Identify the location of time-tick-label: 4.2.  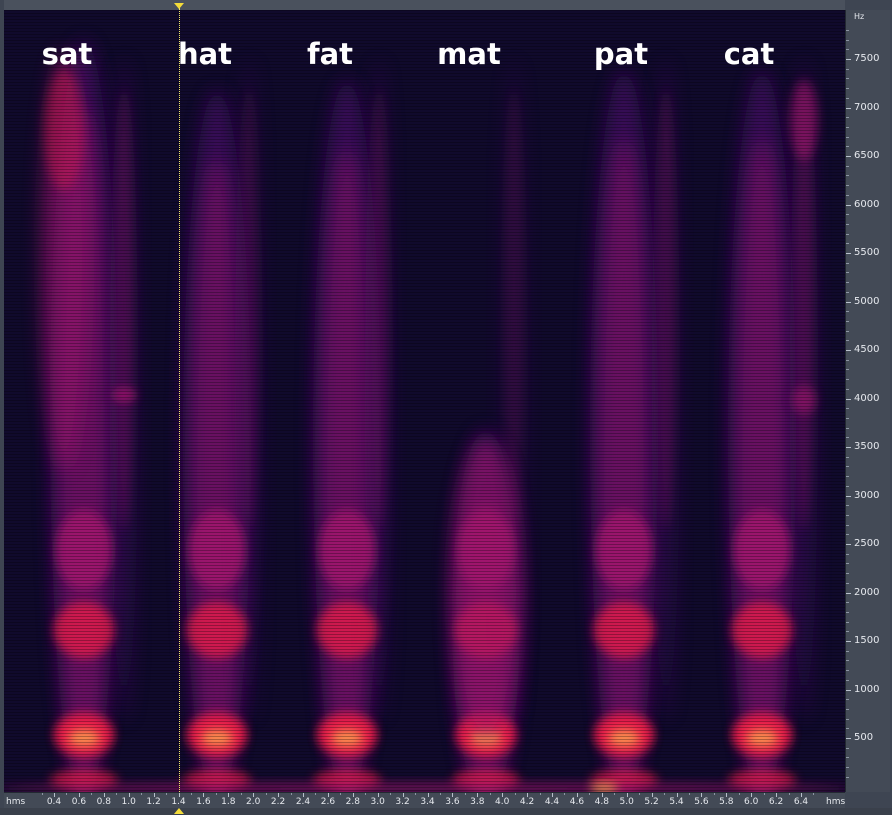
(527, 802).